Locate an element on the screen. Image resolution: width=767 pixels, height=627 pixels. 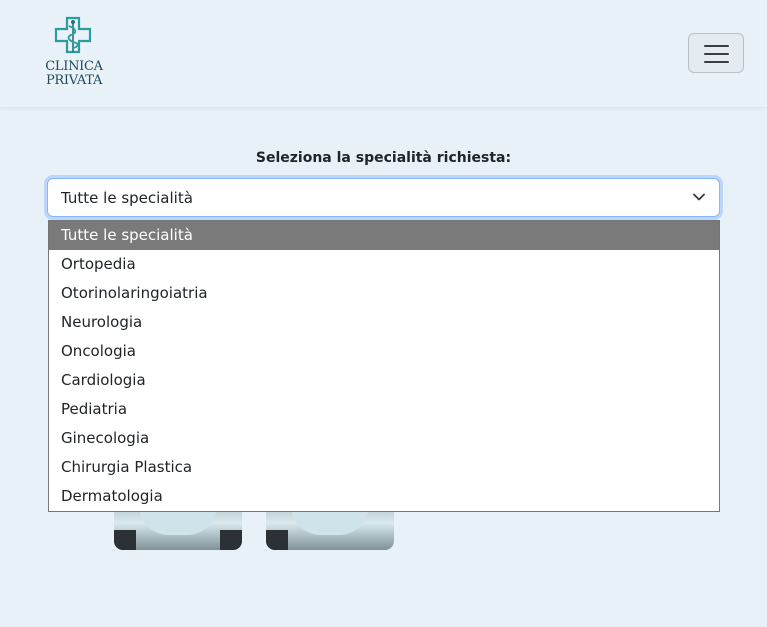
specialty-option: Tutte le specialità is located at coordinates (384, 235).